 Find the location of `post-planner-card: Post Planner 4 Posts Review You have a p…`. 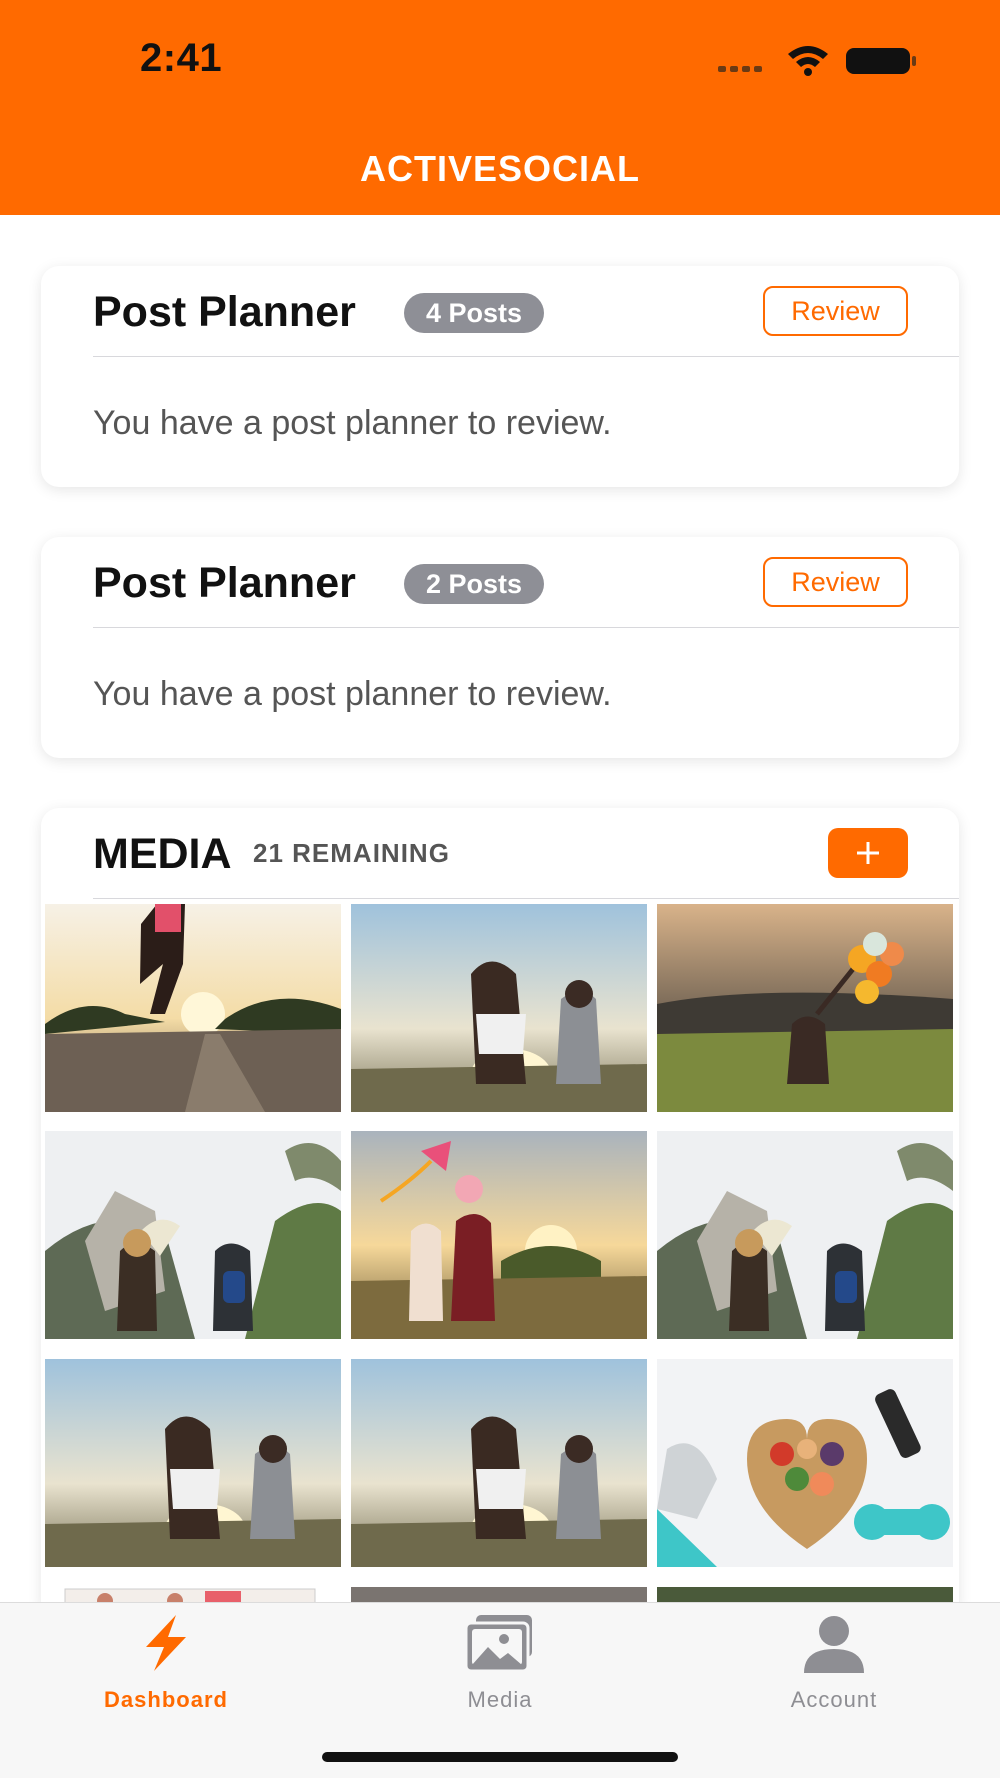

post-planner-card: Post Planner 4 Posts Review You have a p… is located at coordinates (500, 376).